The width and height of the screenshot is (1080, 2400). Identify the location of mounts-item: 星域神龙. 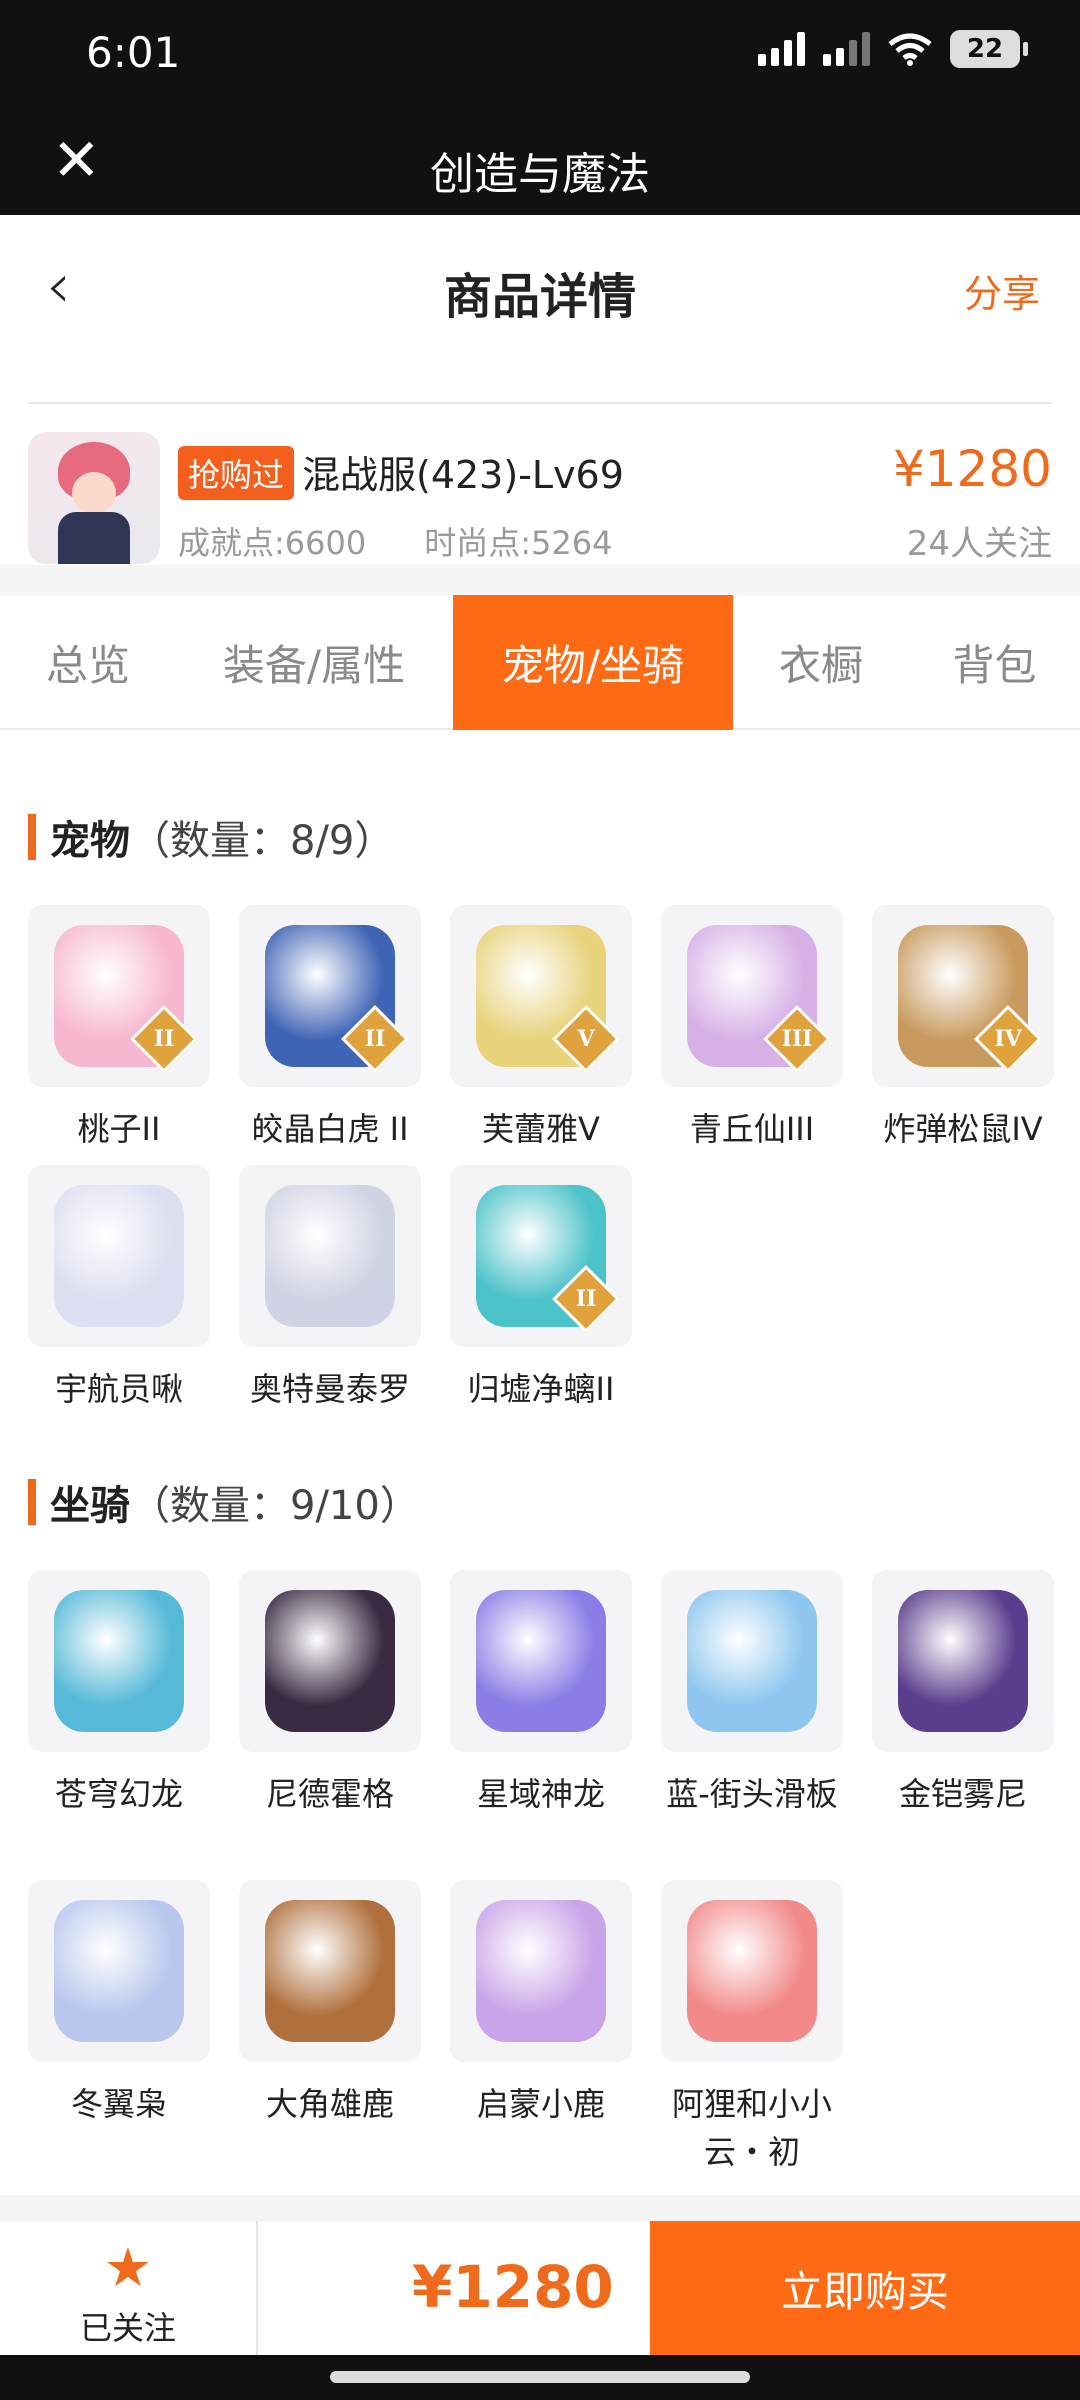
(541, 1694).